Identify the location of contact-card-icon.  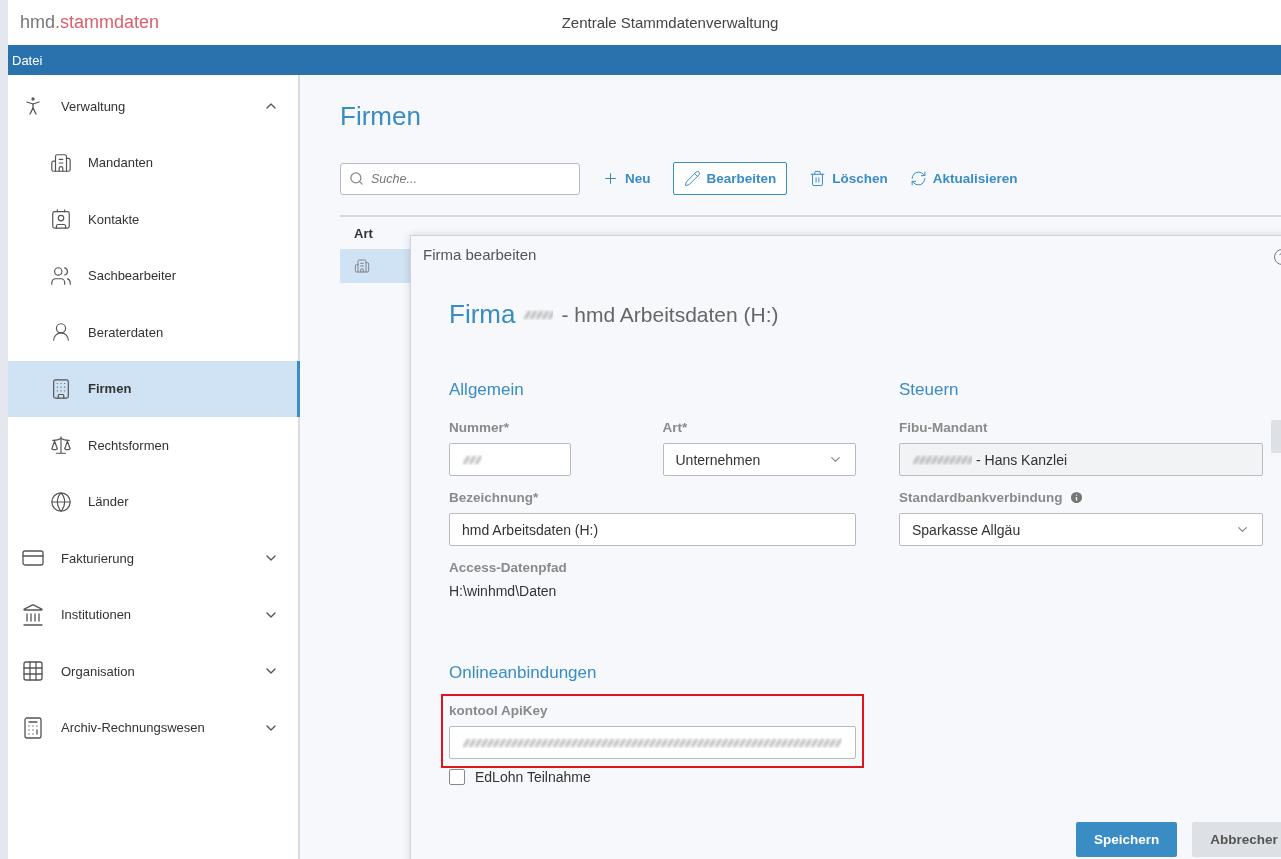
(61, 219).